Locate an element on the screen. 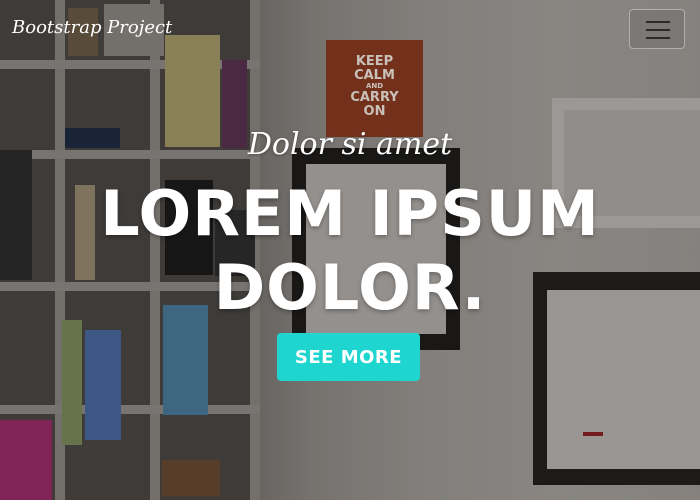  hero-subtitle: Dolor si amet is located at coordinates (350, 144).